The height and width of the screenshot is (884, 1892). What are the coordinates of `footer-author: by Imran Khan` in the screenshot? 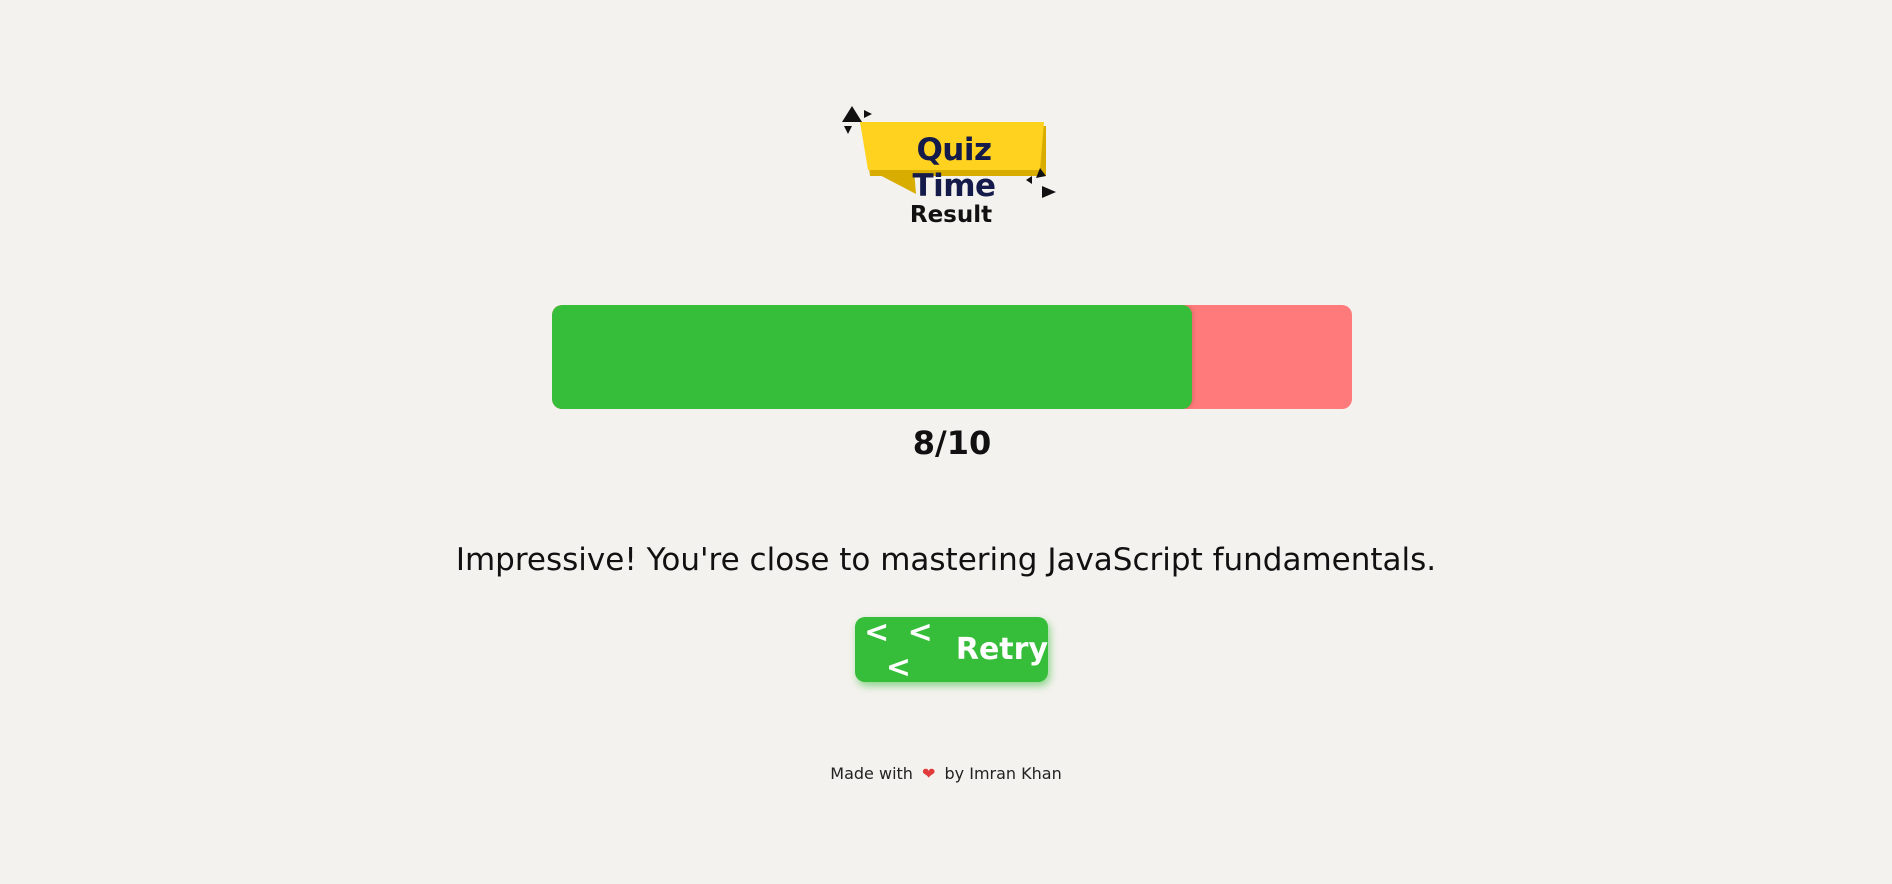 It's located at (1003, 773).